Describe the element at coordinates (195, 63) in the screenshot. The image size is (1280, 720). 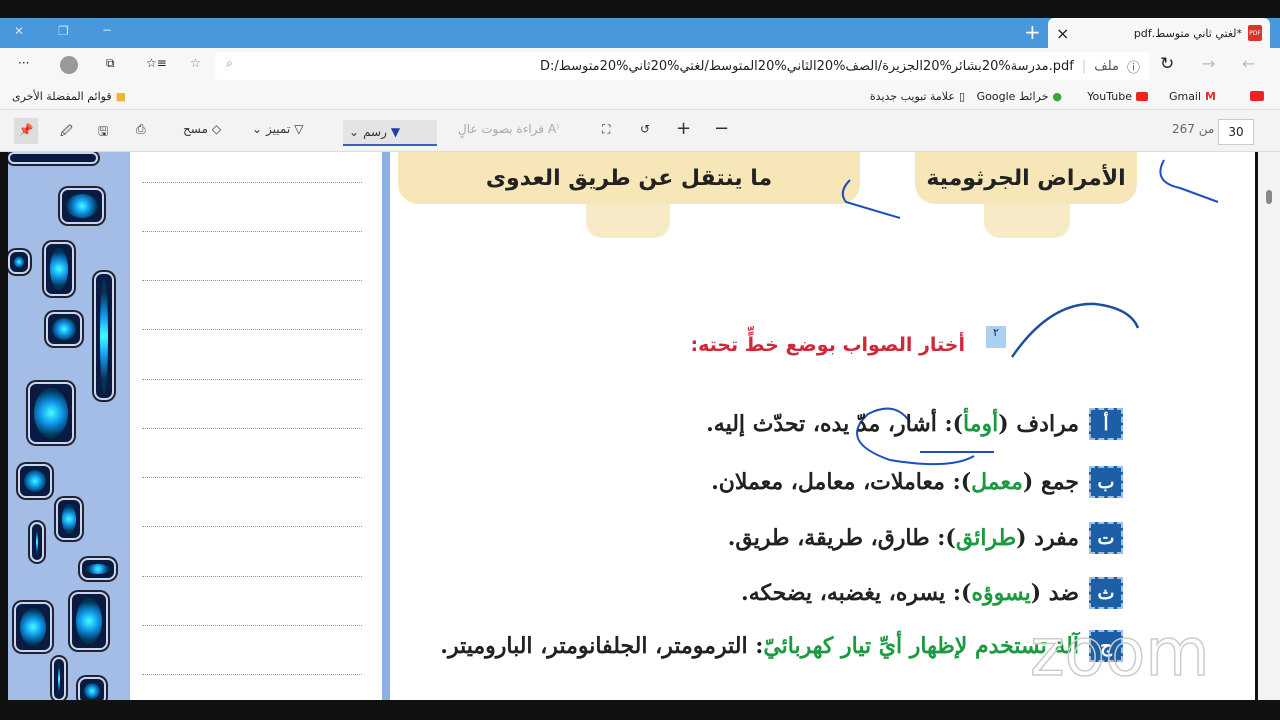
I see `star-icon: ☆` at that location.